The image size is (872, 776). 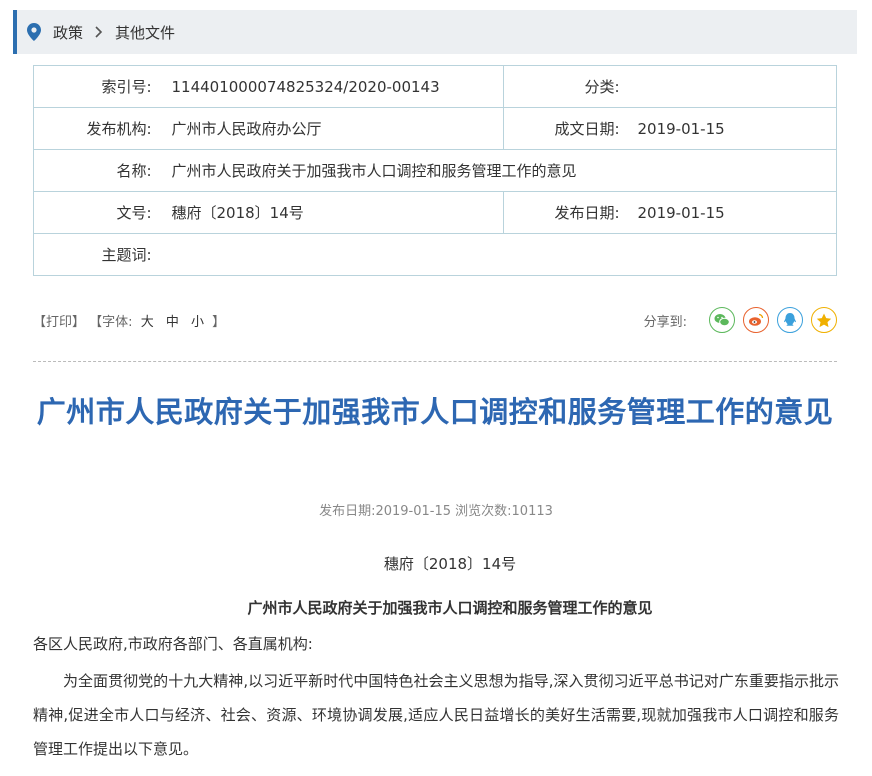 I want to click on table-row: 名称: 广州市人民政府关于加强我市人口调控和服务管理工作的意见, so click(x=435, y=170).